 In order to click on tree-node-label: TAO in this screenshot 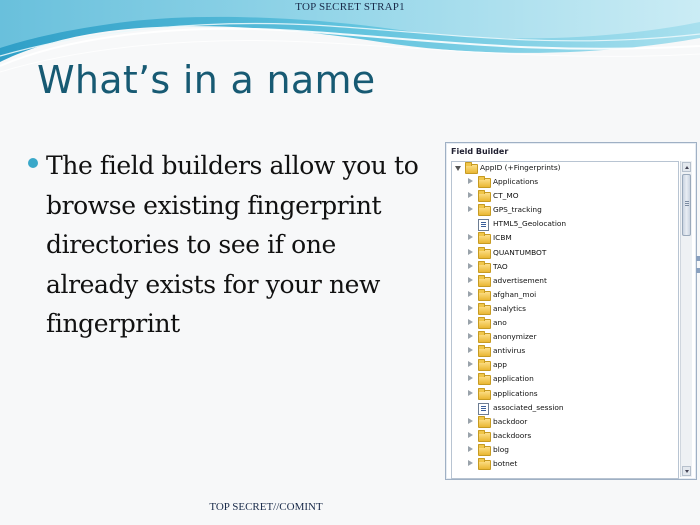, I will do `click(500, 266)`.